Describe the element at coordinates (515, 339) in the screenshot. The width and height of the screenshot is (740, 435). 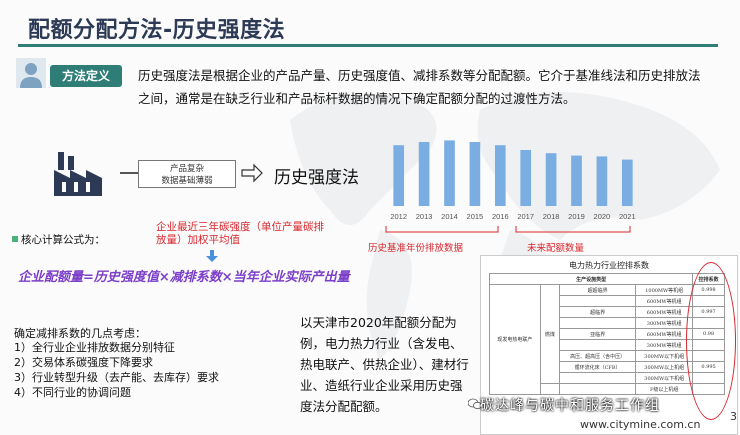
I see `table-group-cell: 现发电热电联产` at that location.